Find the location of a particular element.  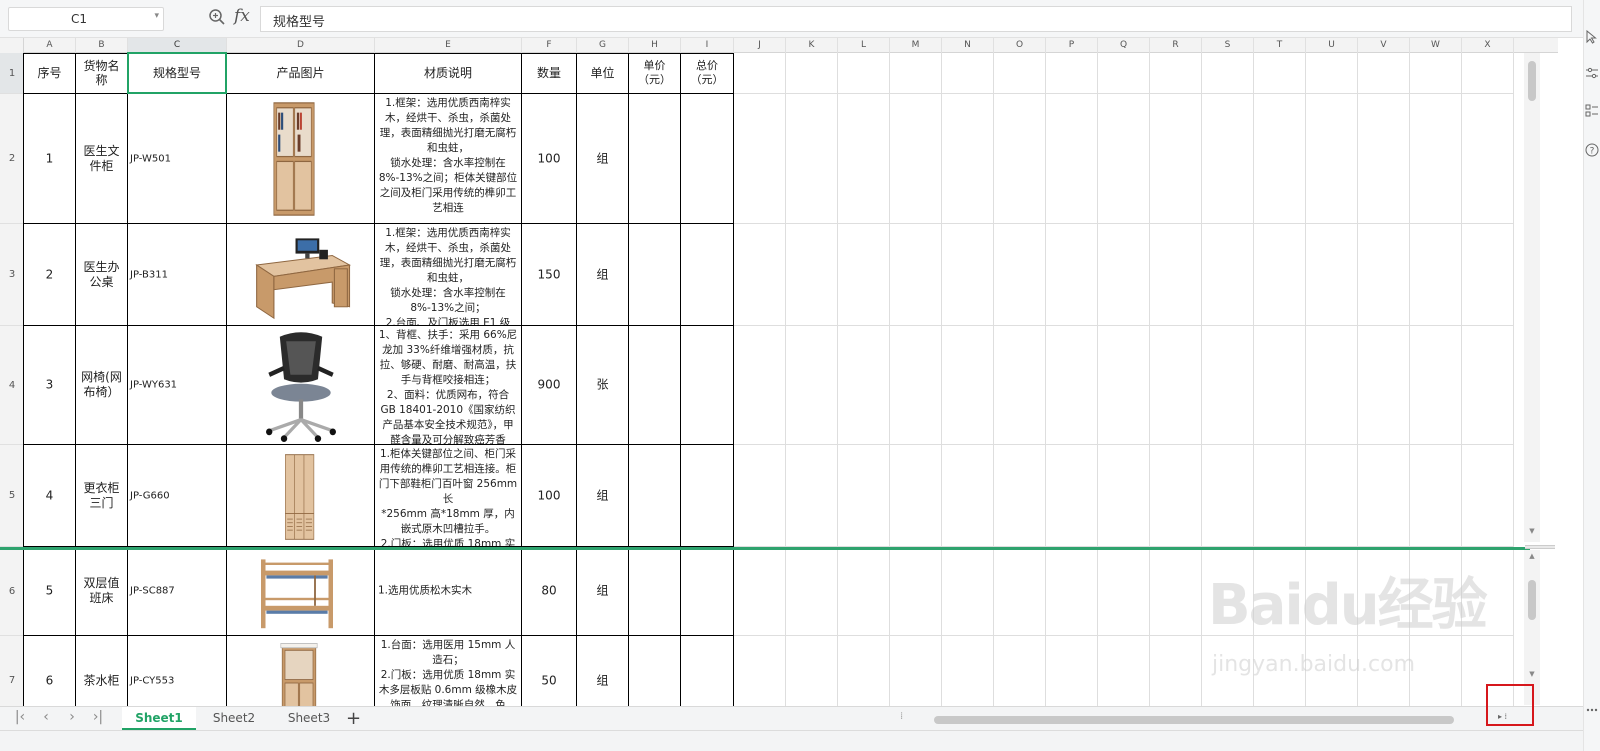

column-header-x: X is located at coordinates (1488, 45).